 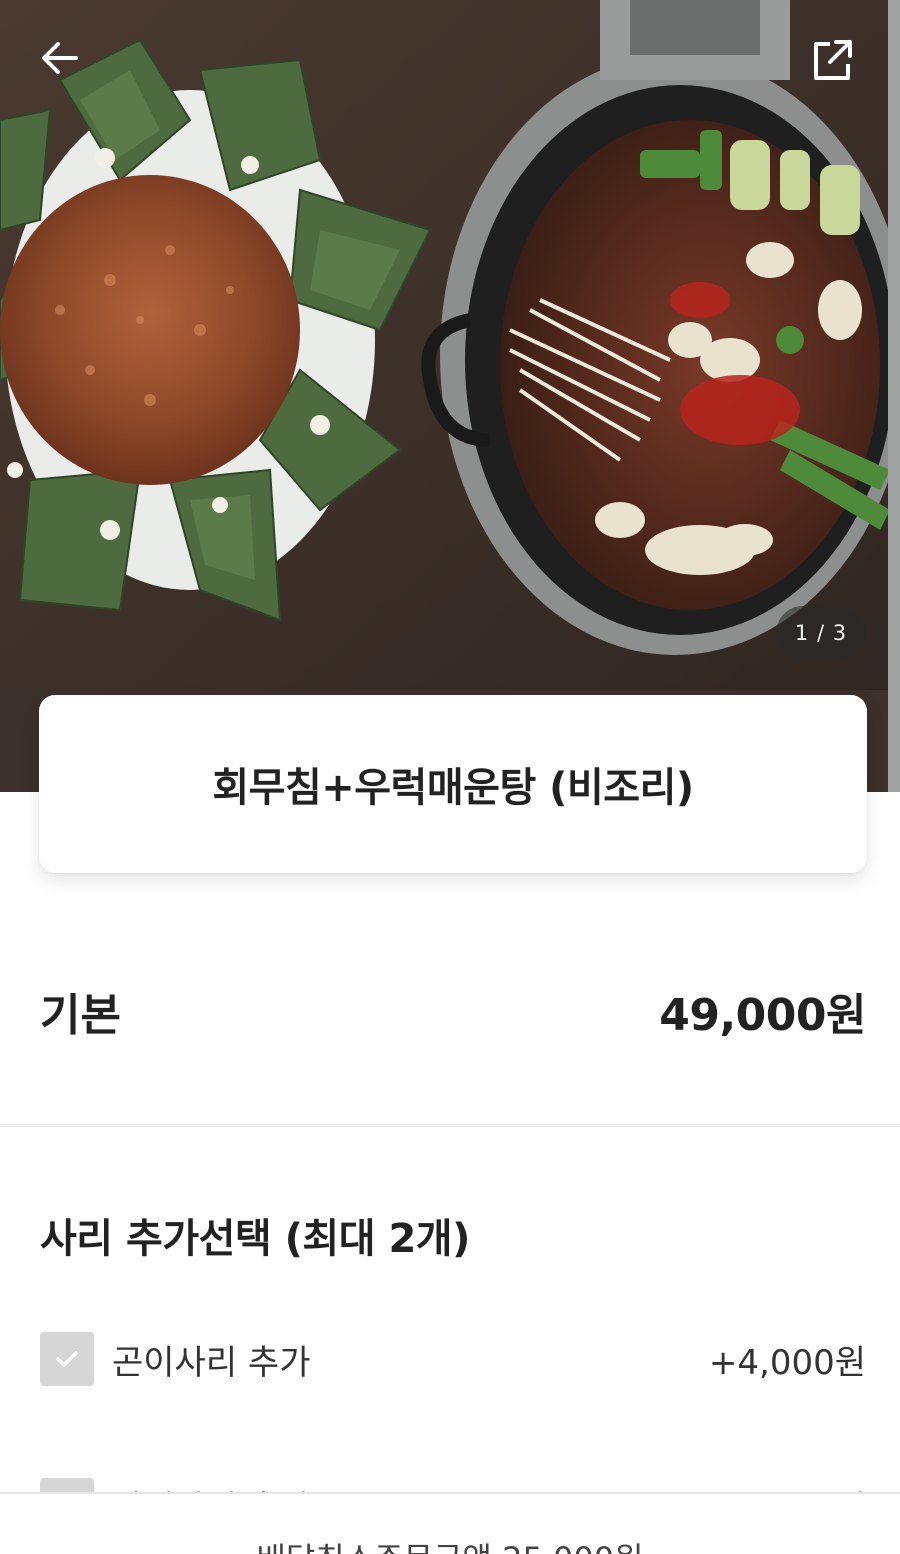 I want to click on option-price: +4,000원, so click(x=787, y=1362).